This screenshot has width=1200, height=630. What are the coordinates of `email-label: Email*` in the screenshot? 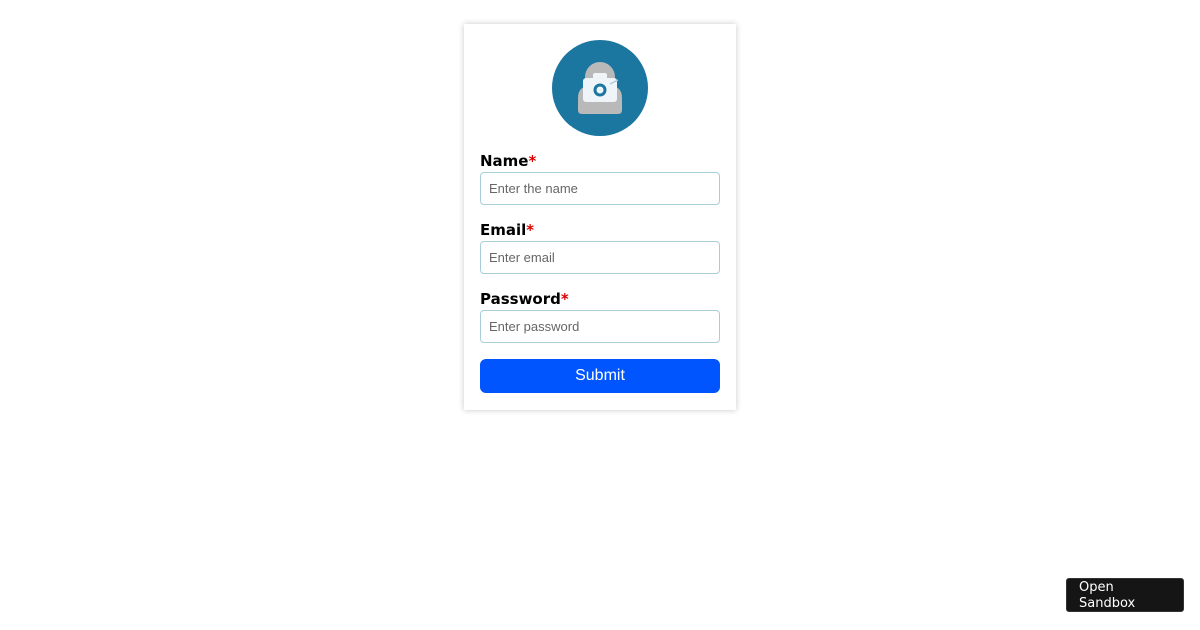 It's located at (507, 230).